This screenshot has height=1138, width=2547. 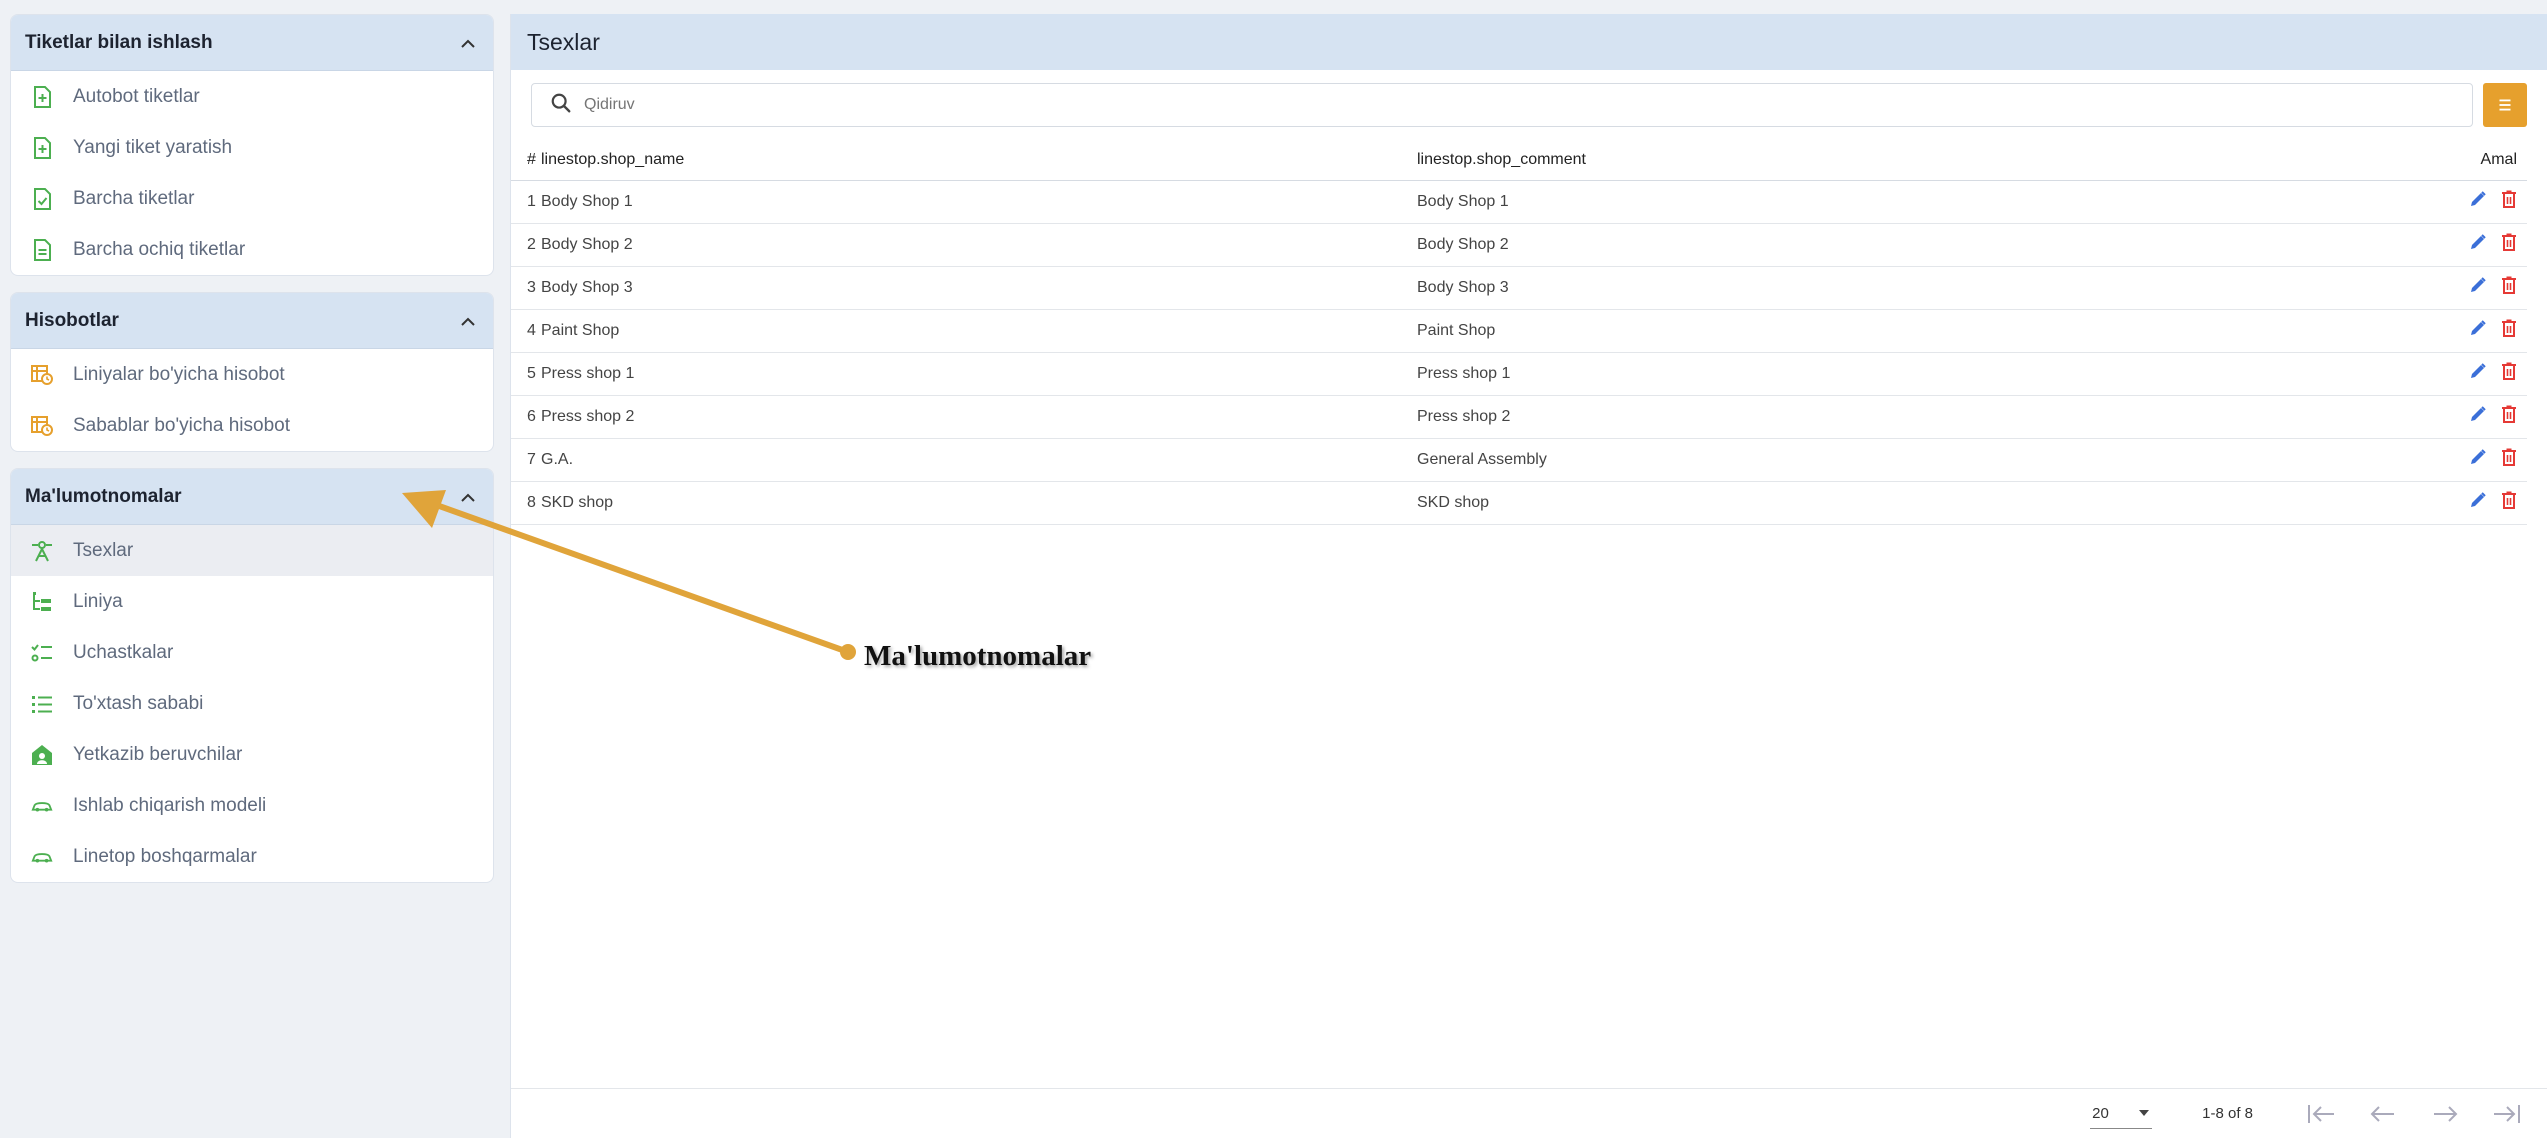 I want to click on sidebar-group-header: Ma'lumotnomalar, so click(x=252, y=497).